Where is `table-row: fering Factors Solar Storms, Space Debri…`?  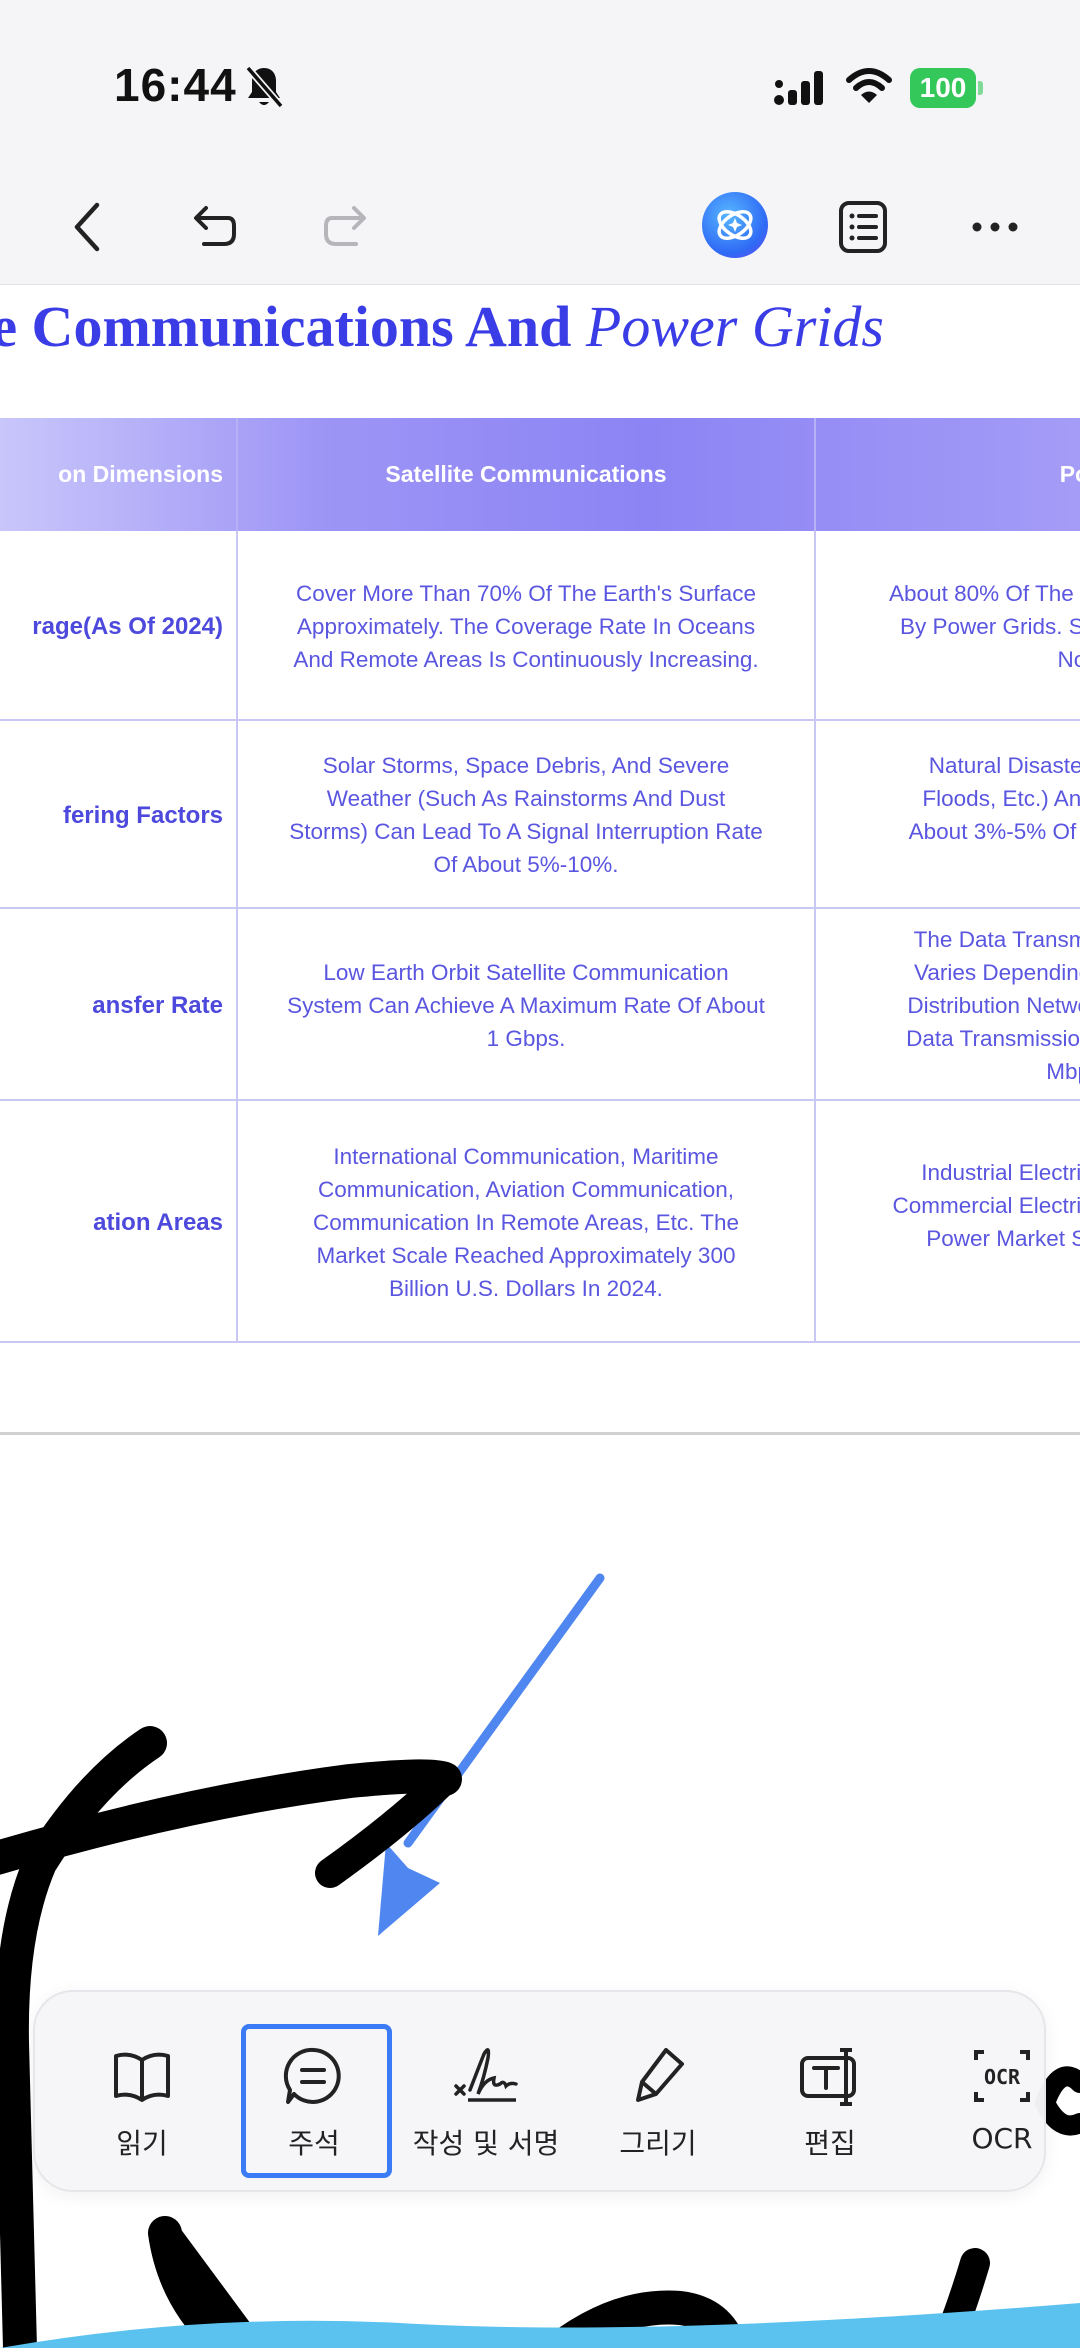
table-row: fering Factors Solar Storms, Space Debri… is located at coordinates (540, 815).